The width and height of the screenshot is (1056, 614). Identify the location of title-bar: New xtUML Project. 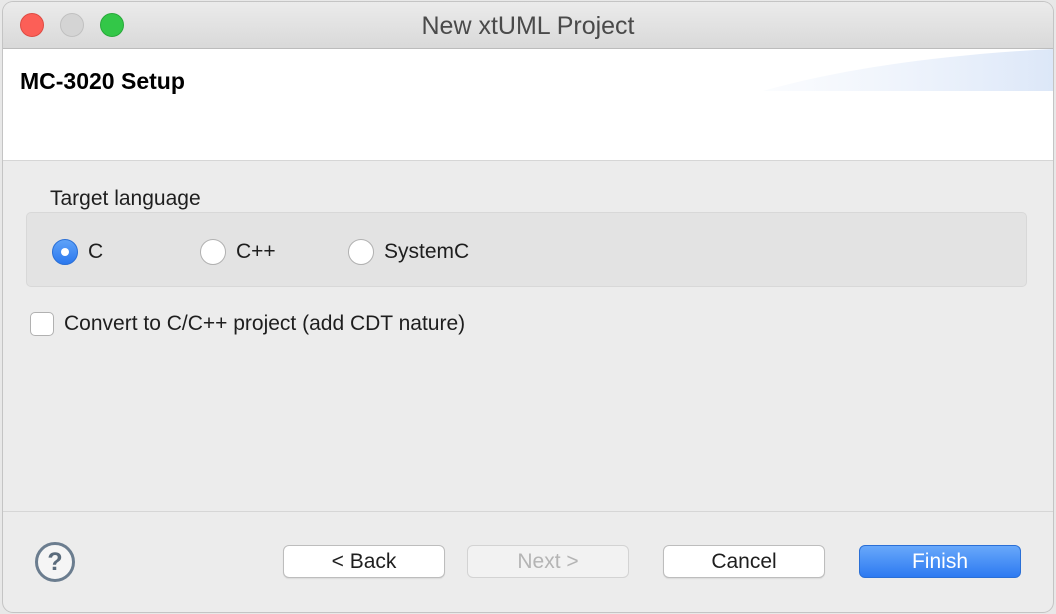
(528, 25).